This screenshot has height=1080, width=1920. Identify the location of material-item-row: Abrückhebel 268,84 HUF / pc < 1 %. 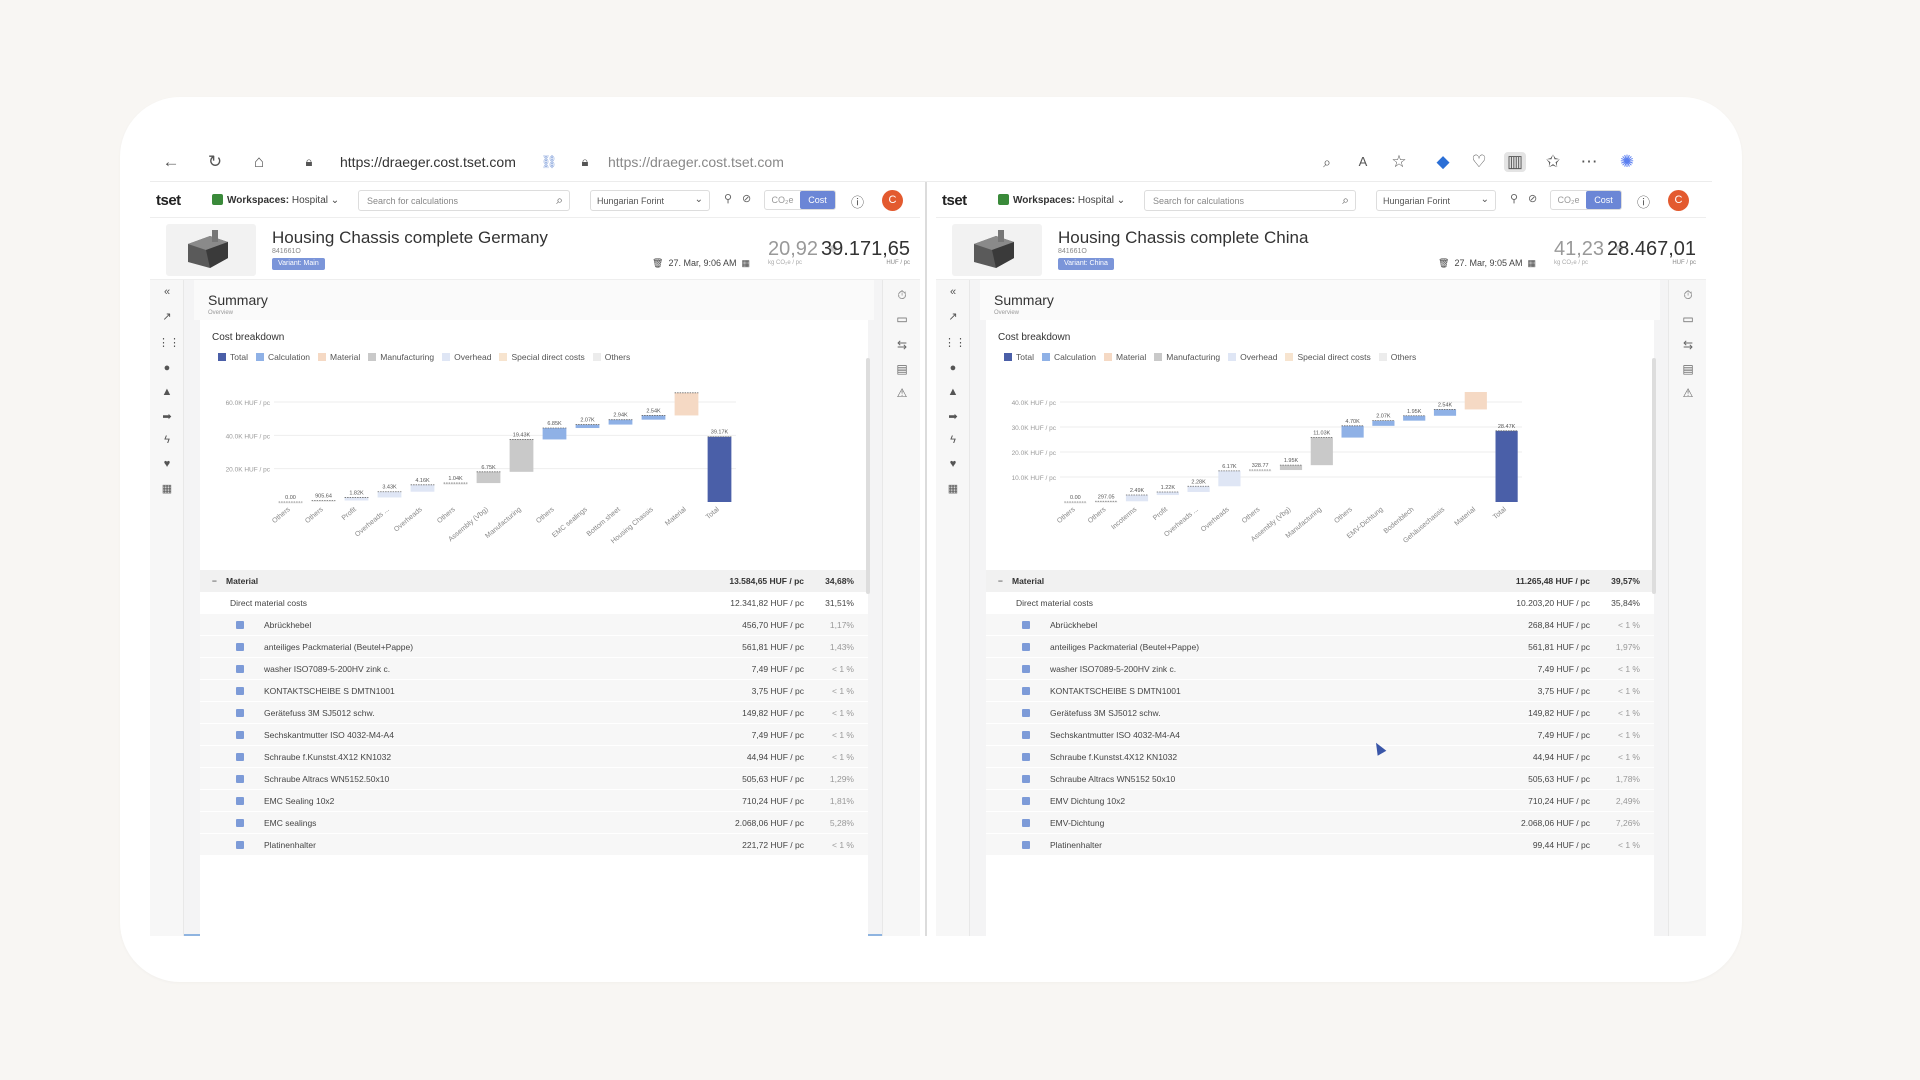
(1320, 625).